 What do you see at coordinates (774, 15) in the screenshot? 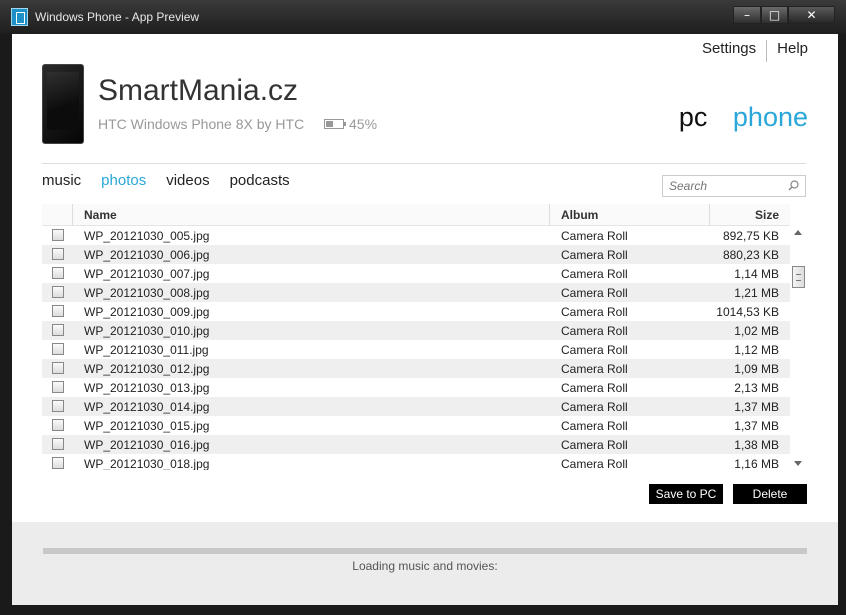
I see `maximize-button: □` at bounding box center [774, 15].